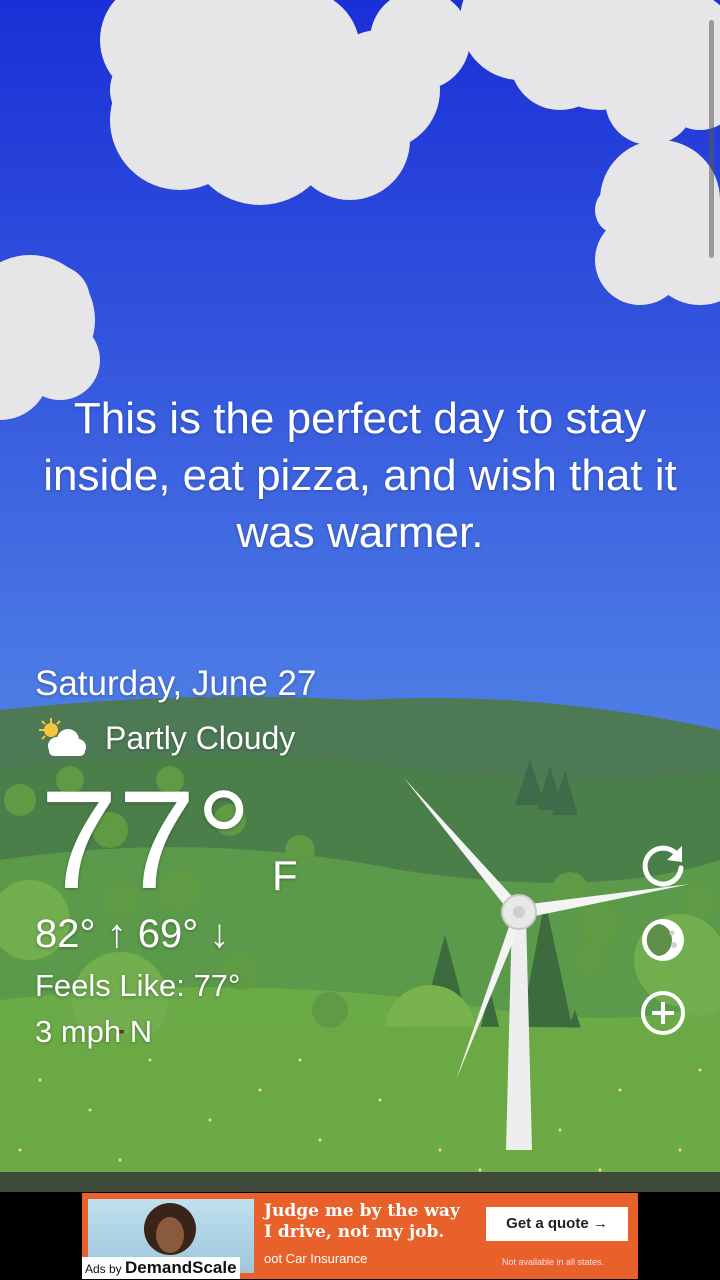  I want to click on refresh-icon, so click(663, 866).